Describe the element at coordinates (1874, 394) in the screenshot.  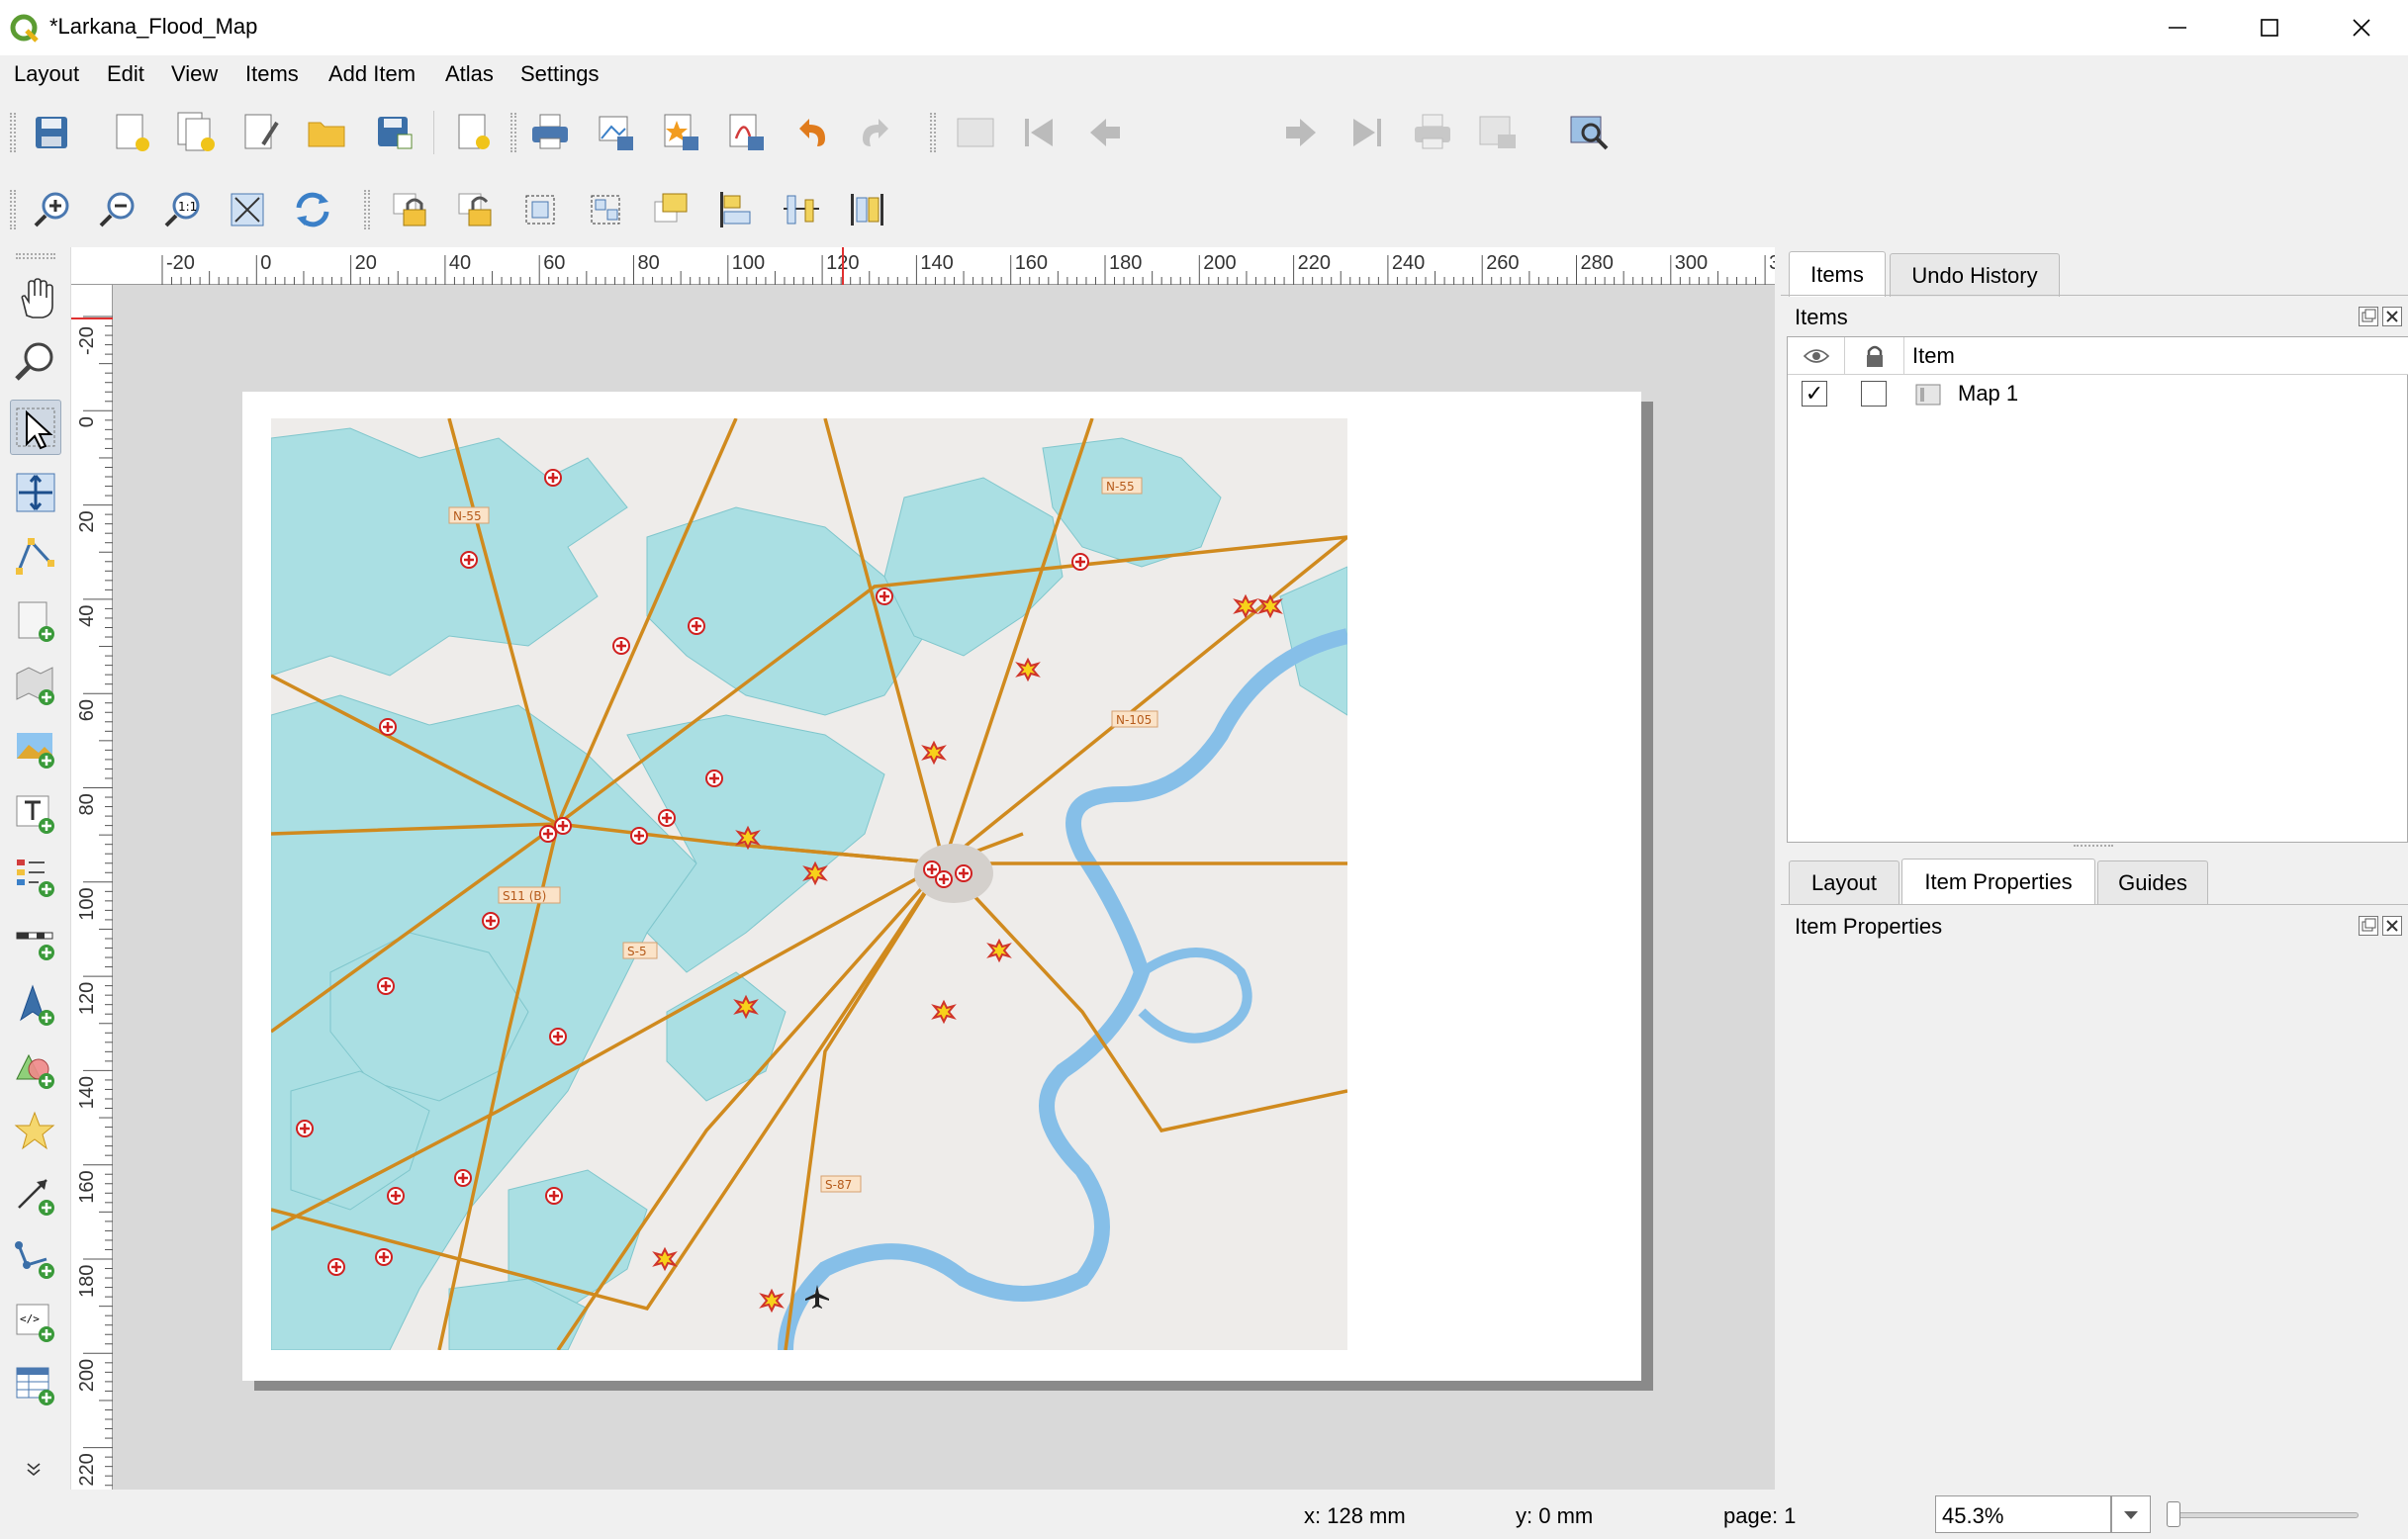
I see `lock-checkbox` at that location.